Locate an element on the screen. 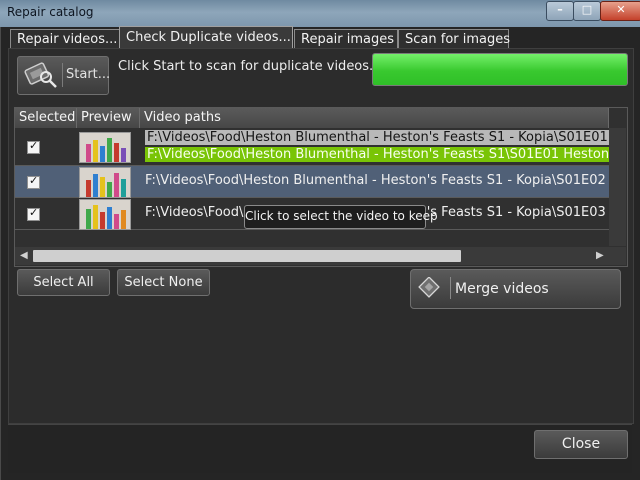 Image resolution: width=640 pixels, height=480 pixels. film-scan-icon is located at coordinates (40, 75).